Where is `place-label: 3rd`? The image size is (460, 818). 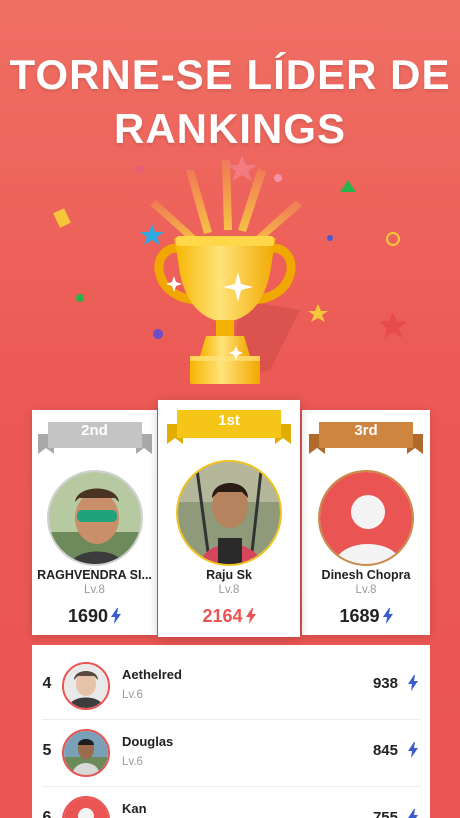
place-label: 3rd is located at coordinates (366, 430).